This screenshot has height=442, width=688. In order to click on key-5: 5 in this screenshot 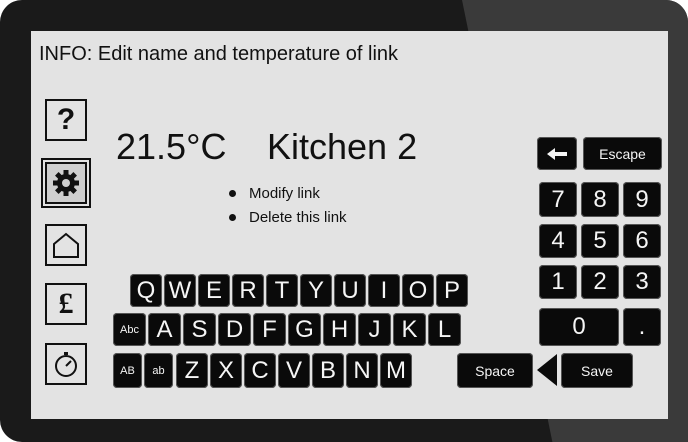, I will do `click(600, 241)`.